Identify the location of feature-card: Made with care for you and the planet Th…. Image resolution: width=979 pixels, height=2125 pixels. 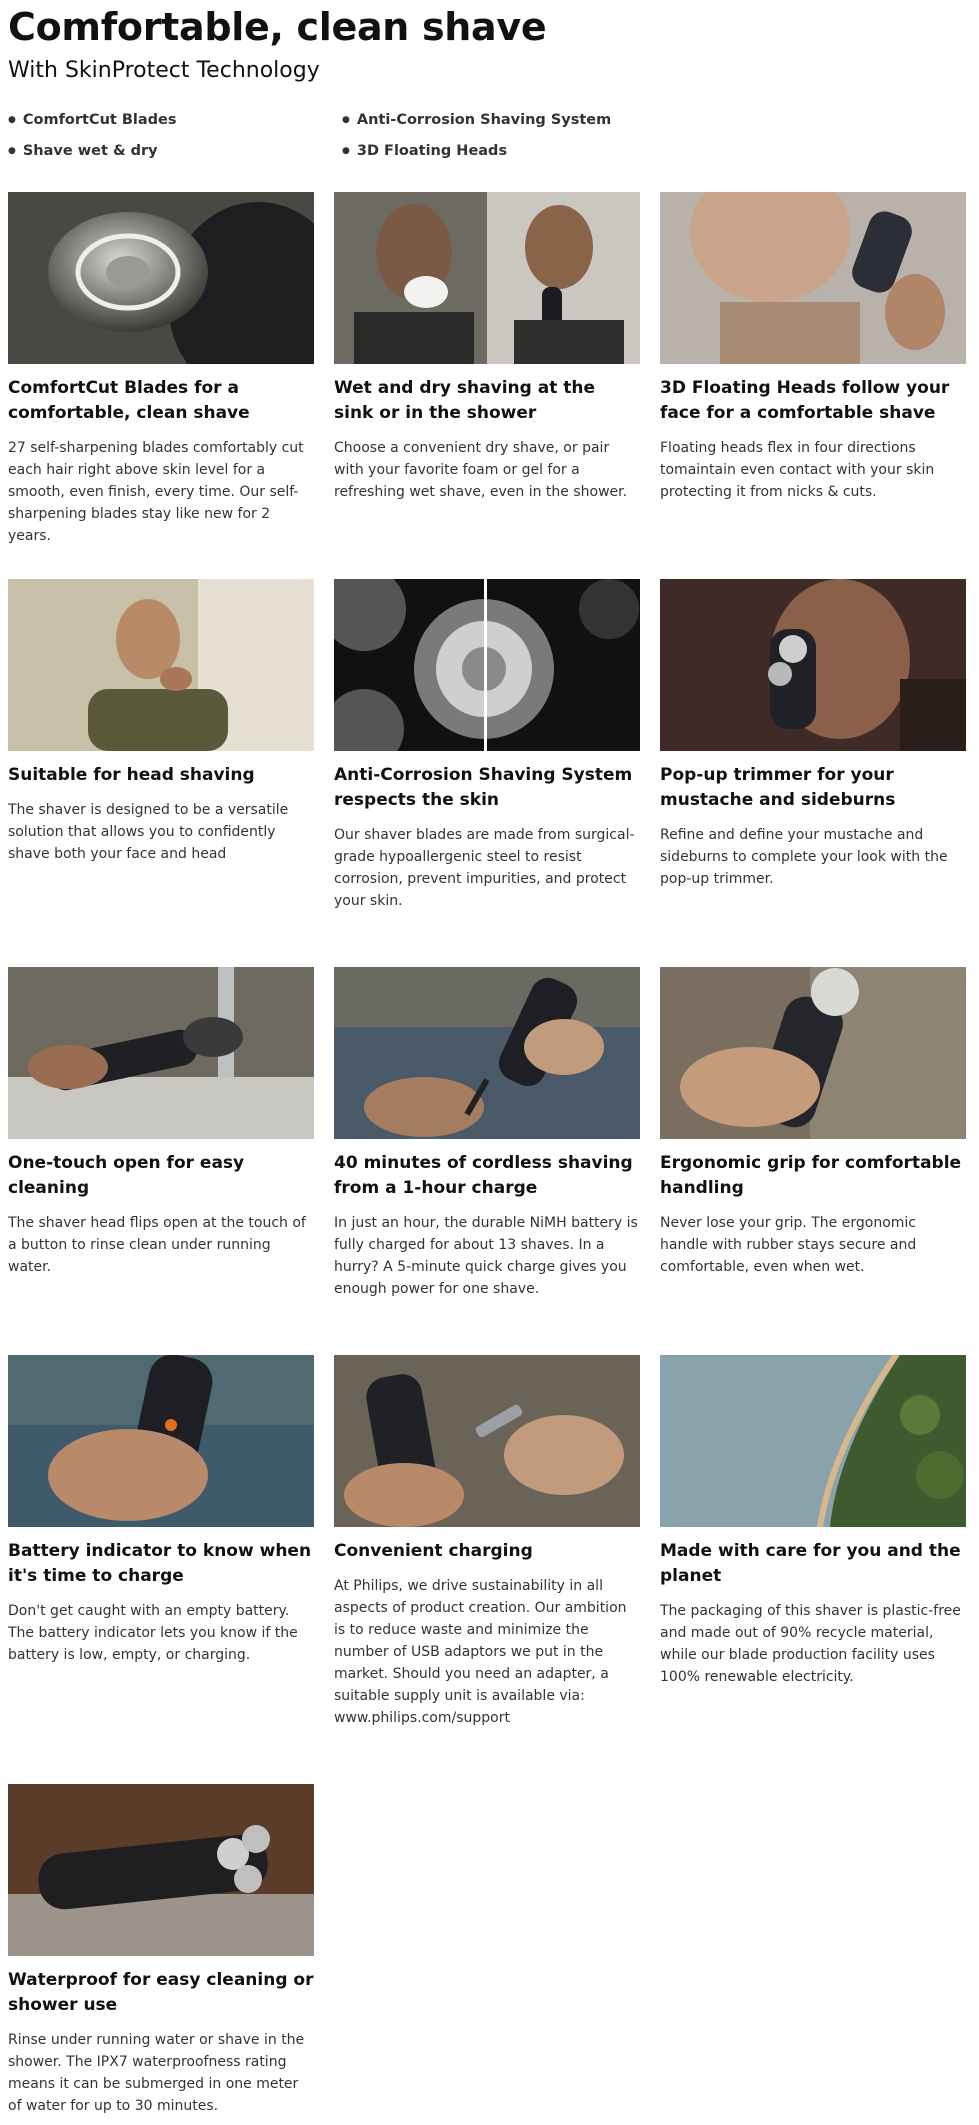
(813, 1521).